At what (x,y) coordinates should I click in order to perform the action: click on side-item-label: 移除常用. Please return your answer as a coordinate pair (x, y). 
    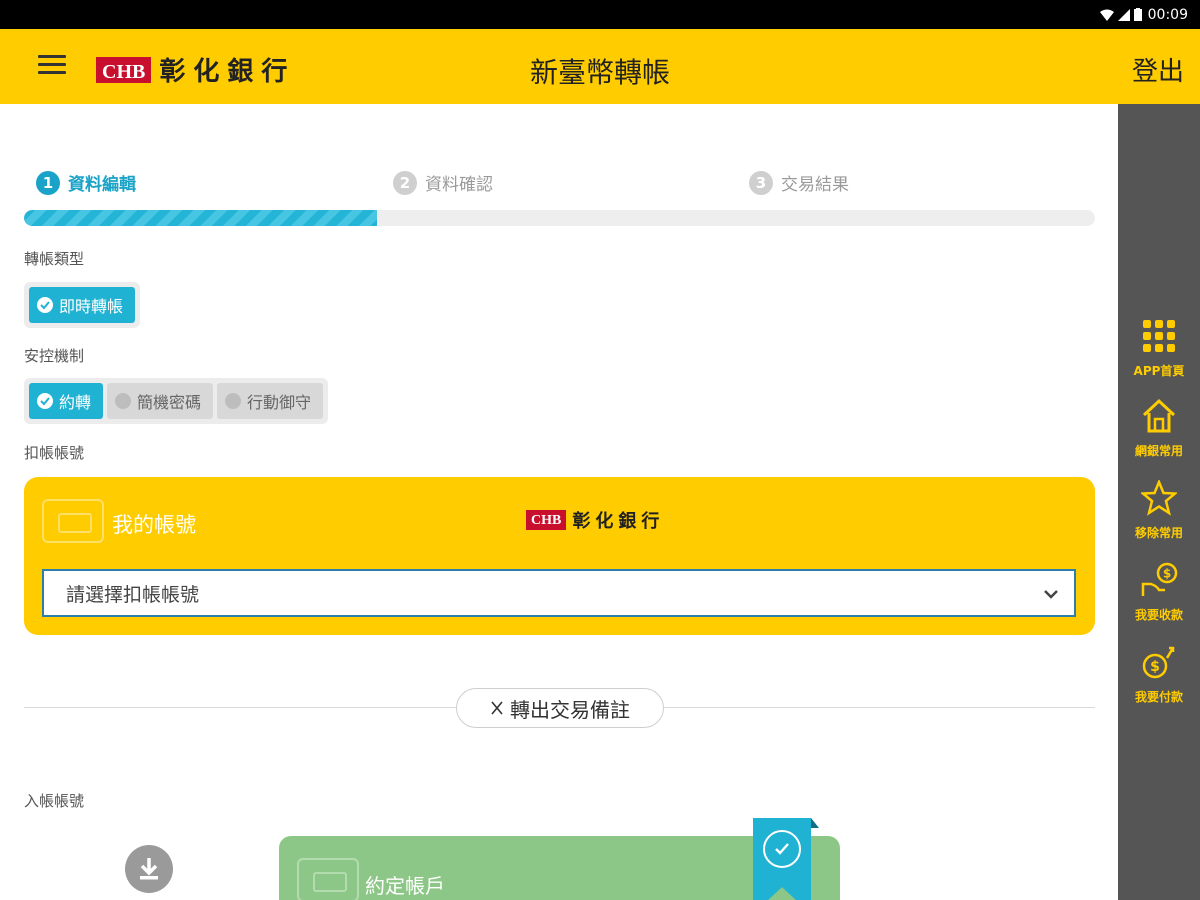
    Looking at the image, I should click on (1158, 533).